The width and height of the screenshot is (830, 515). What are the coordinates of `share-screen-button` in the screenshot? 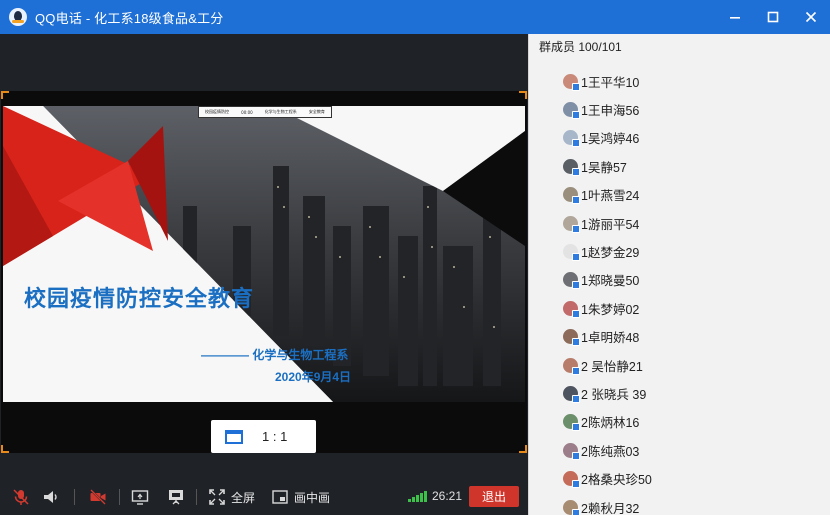 It's located at (140, 497).